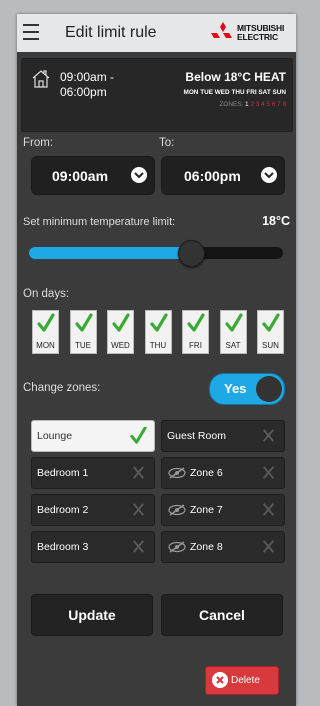 This screenshot has height=706, width=320. I want to click on day-checkbox-tue: TUE, so click(83, 332).